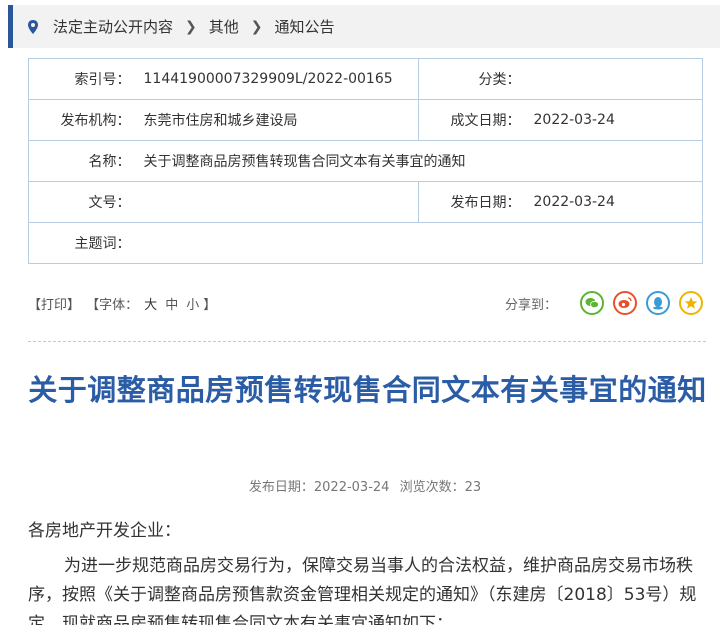 Image resolution: width=720 pixels, height=625 pixels. What do you see at coordinates (615, 120) in the screenshot?
I see `created-date-value: 2022-03-24` at bounding box center [615, 120].